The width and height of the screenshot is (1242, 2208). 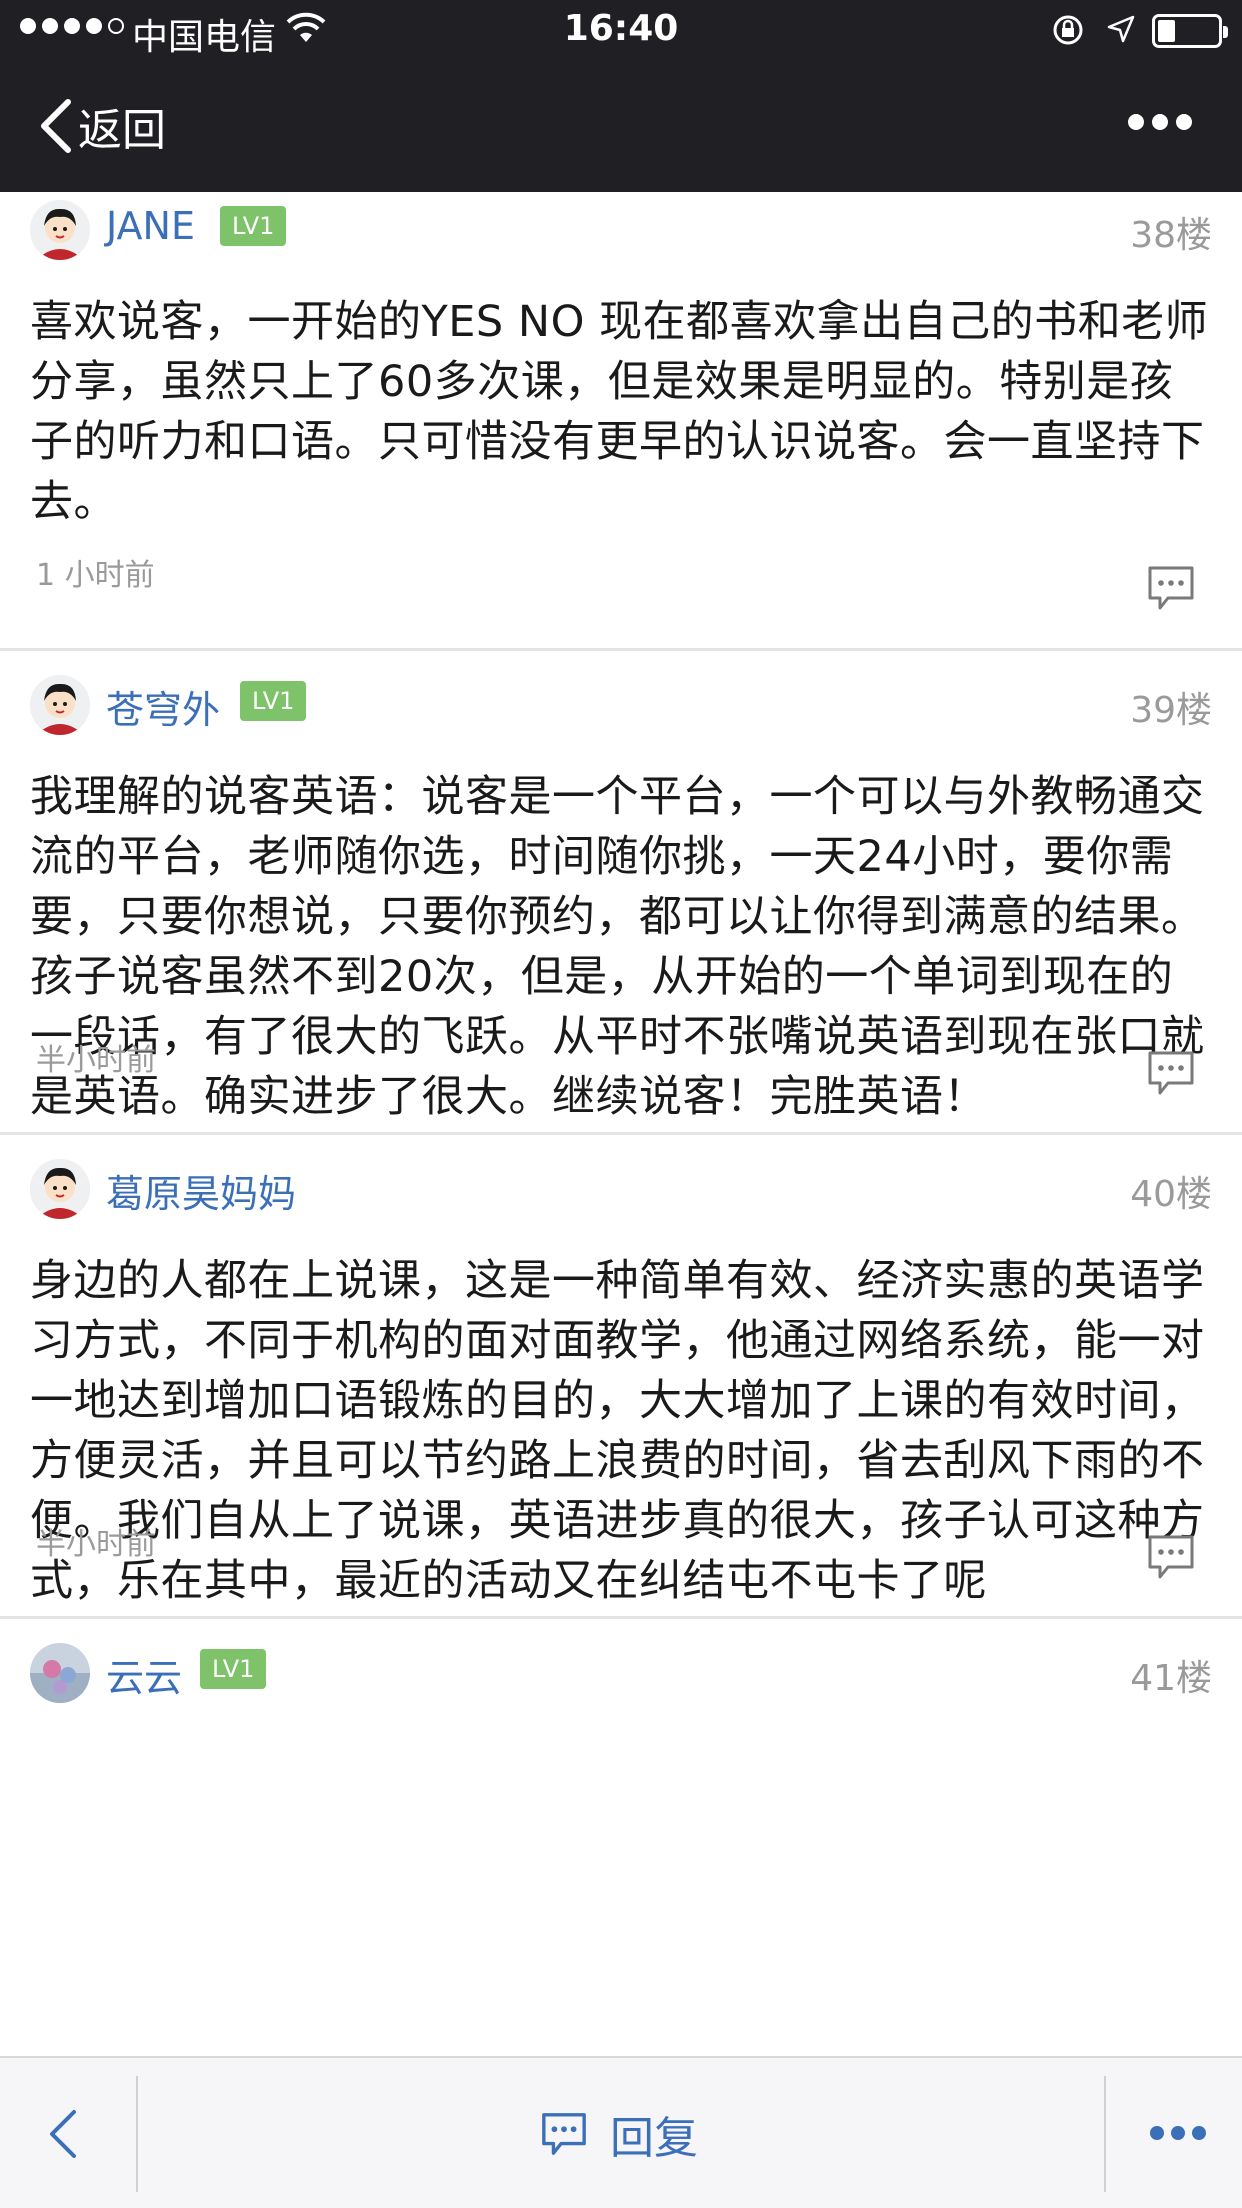 What do you see at coordinates (621, 31) in the screenshot?
I see `status-bar: 中国电信 16:40` at bounding box center [621, 31].